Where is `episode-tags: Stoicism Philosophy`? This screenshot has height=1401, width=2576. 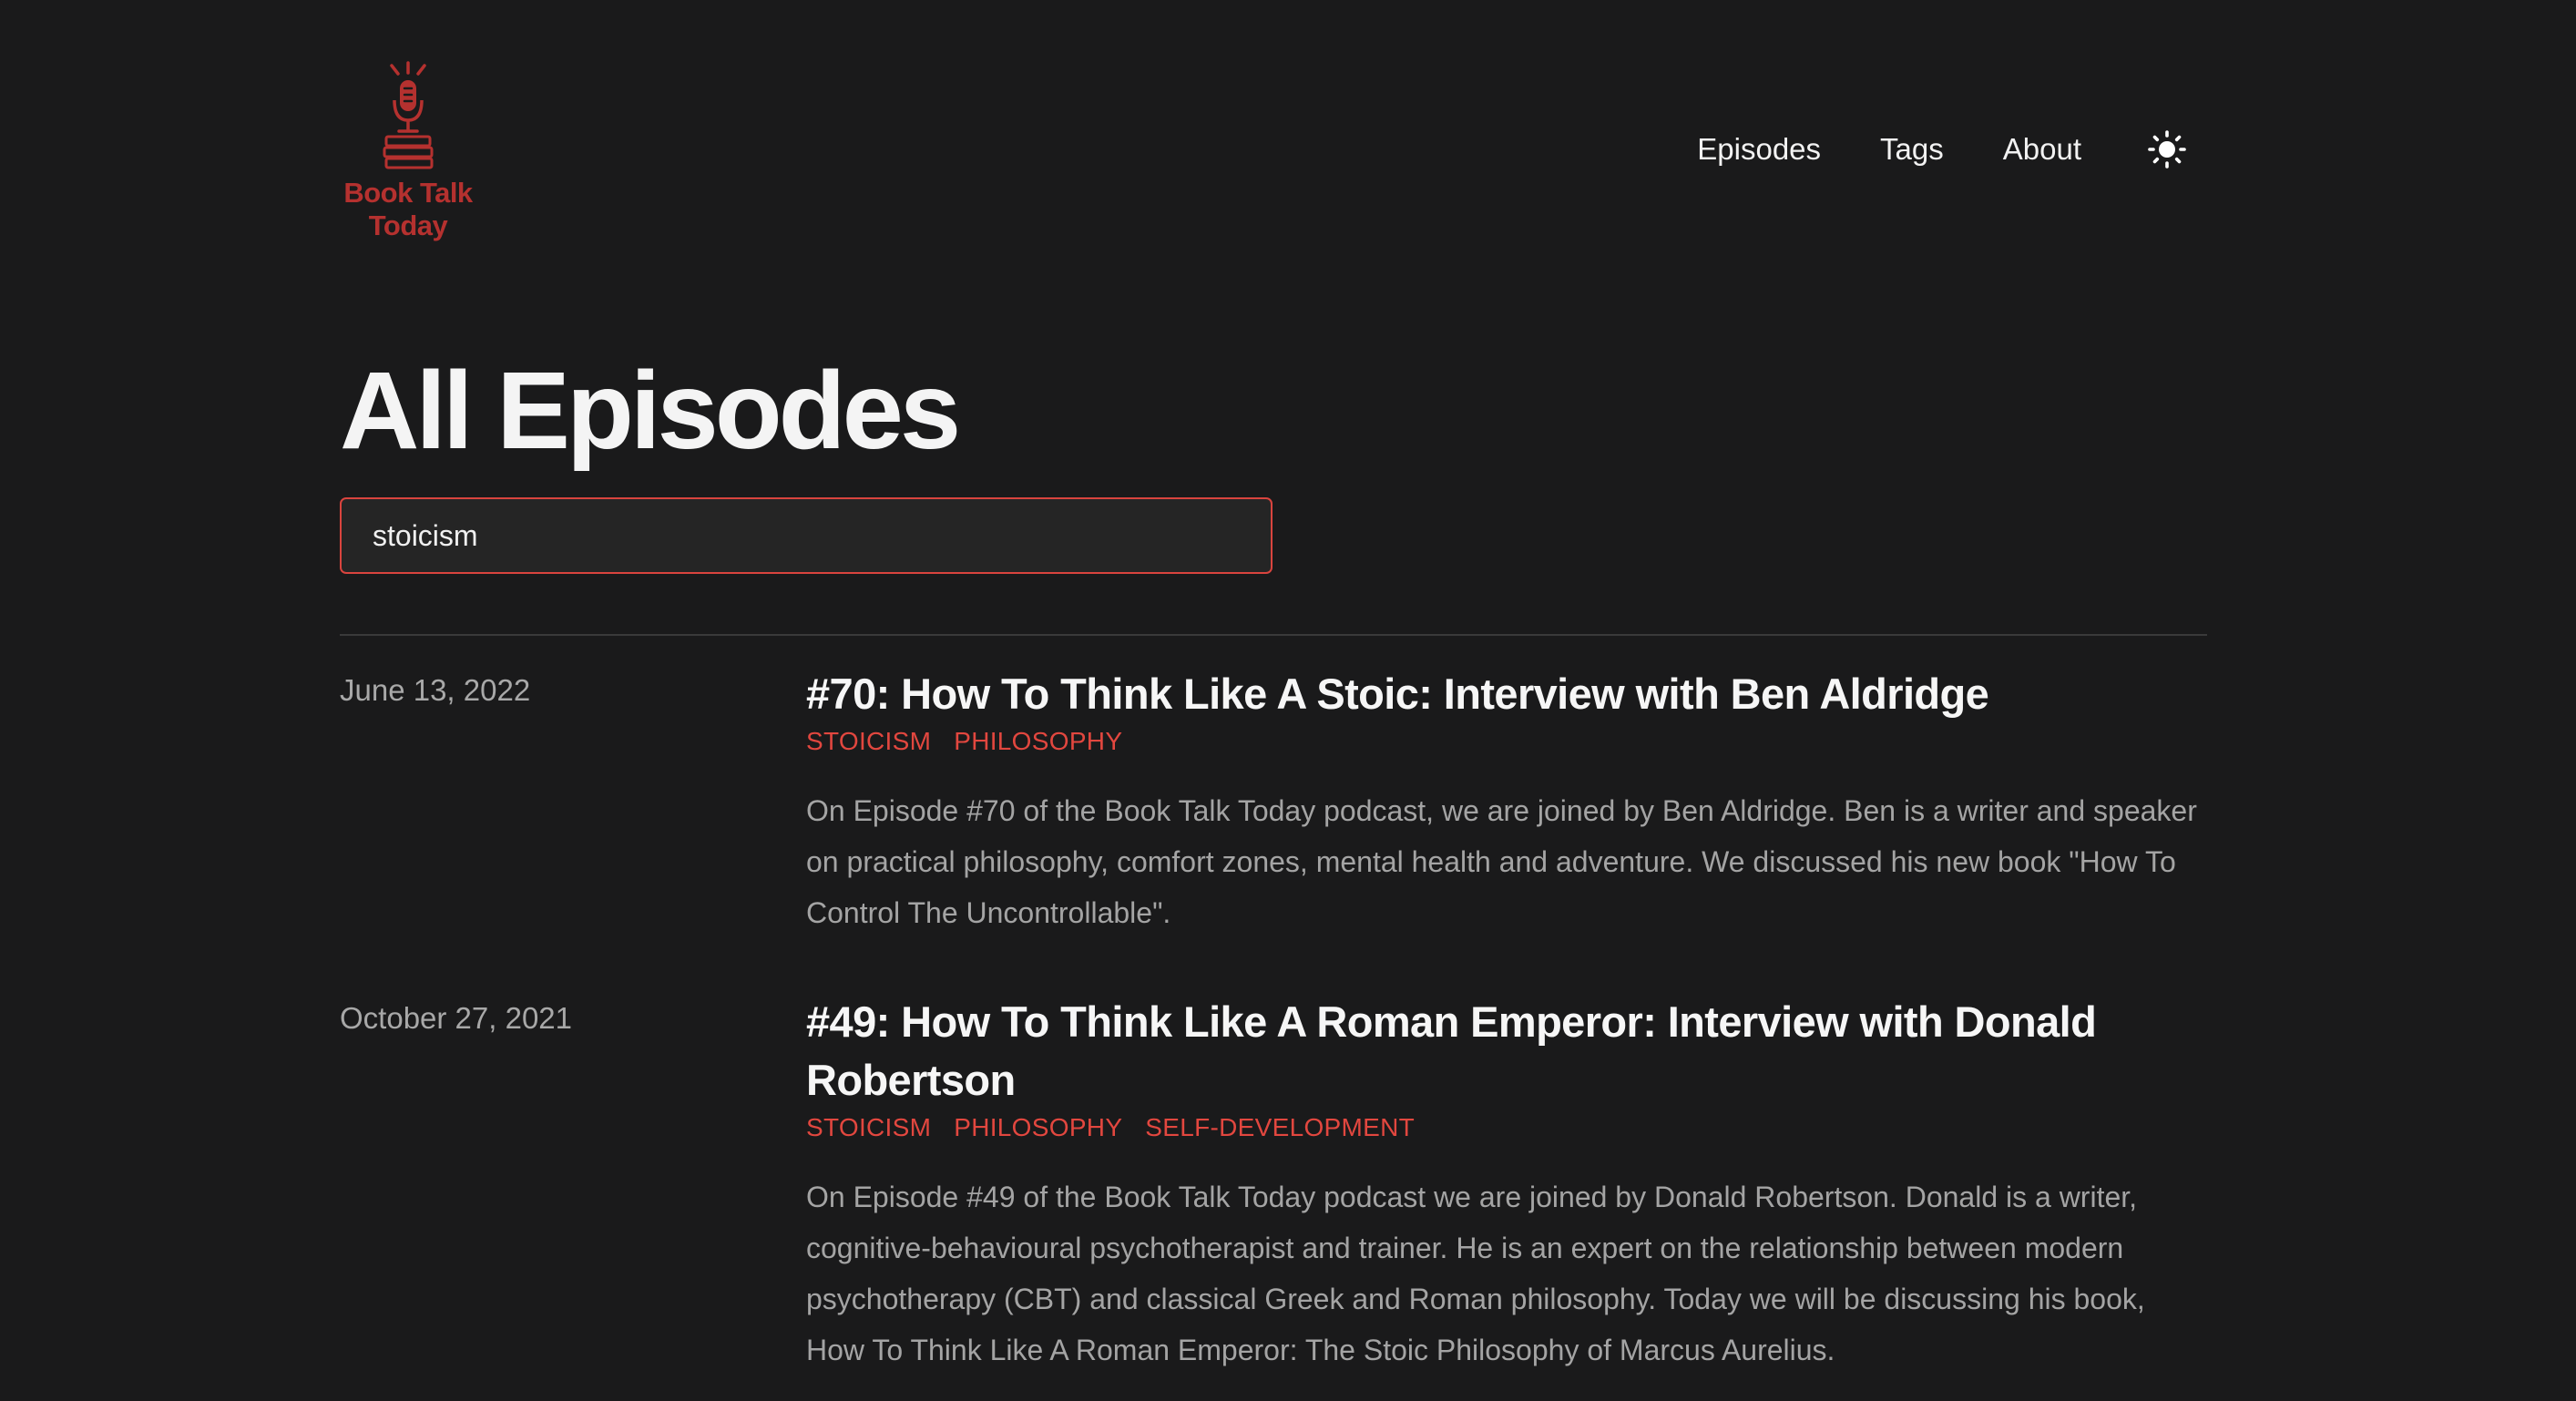 episode-tags: Stoicism Philosophy is located at coordinates (1506, 741).